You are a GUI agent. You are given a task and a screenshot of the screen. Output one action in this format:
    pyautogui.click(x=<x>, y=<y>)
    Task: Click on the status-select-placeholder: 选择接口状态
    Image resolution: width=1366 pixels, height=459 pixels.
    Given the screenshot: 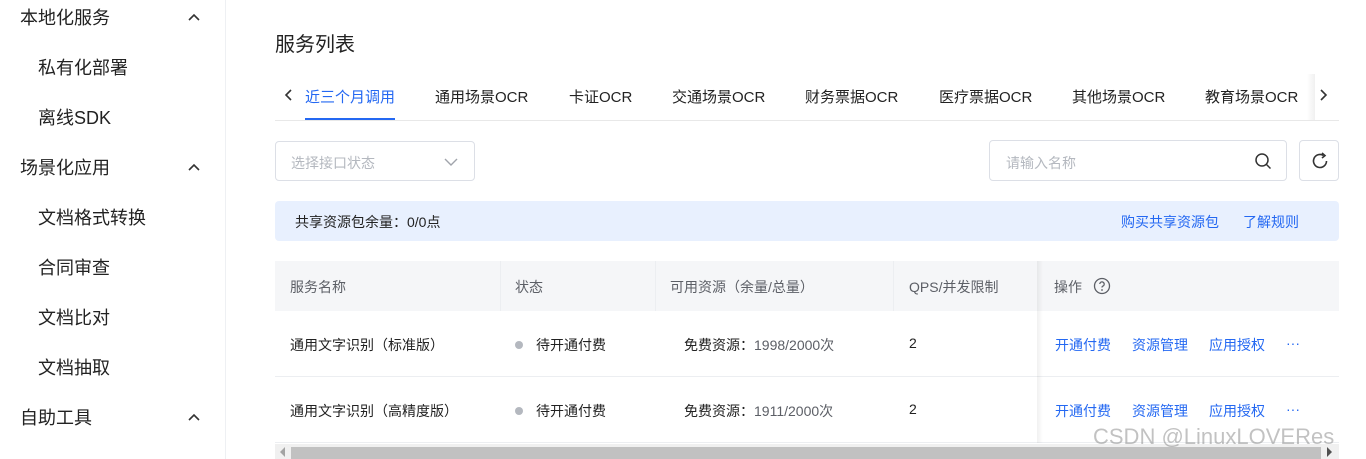 What is the action you would take?
    pyautogui.click(x=333, y=163)
    